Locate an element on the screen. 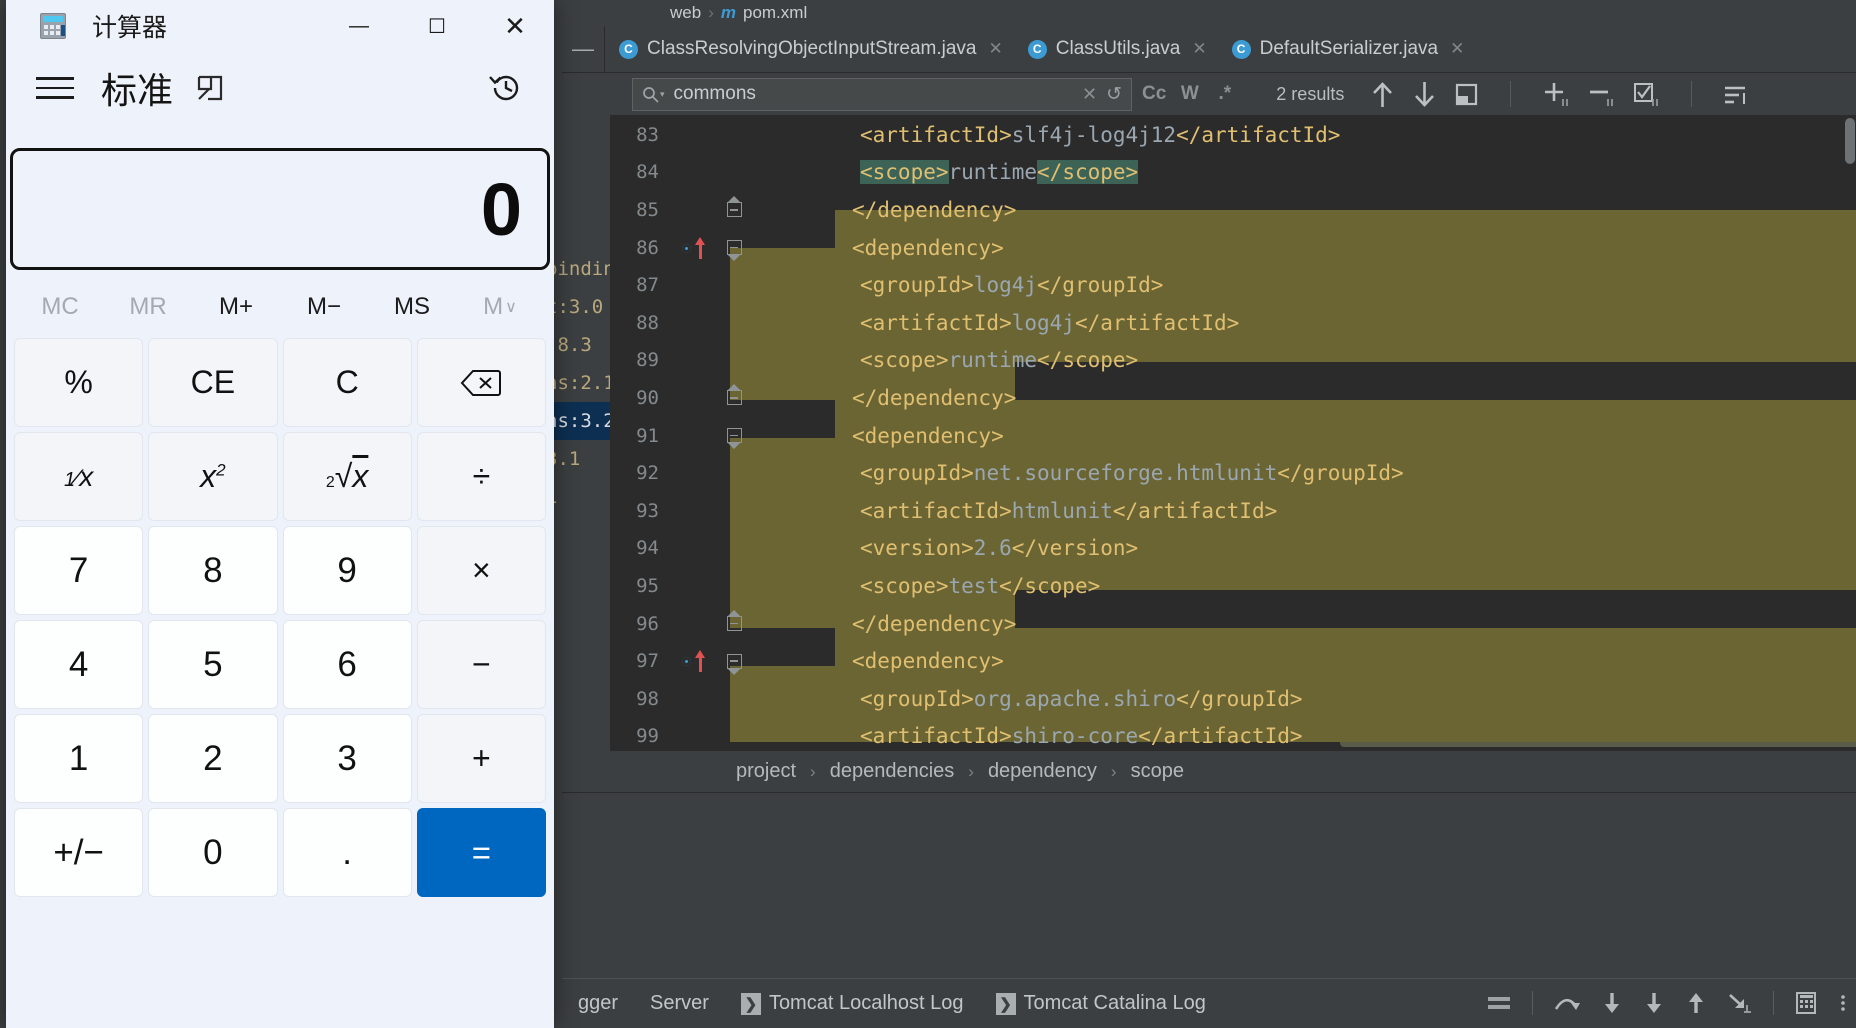  close-button: ✕ is located at coordinates (515, 26).